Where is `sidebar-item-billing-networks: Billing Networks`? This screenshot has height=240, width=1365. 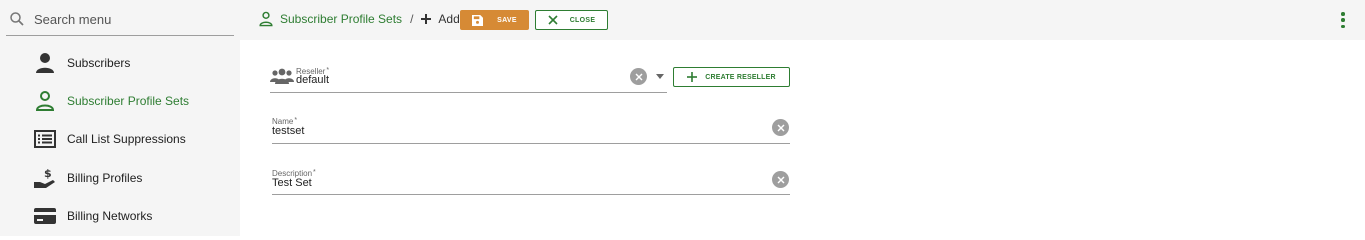 sidebar-item-billing-networks: Billing Networks is located at coordinates (120, 216).